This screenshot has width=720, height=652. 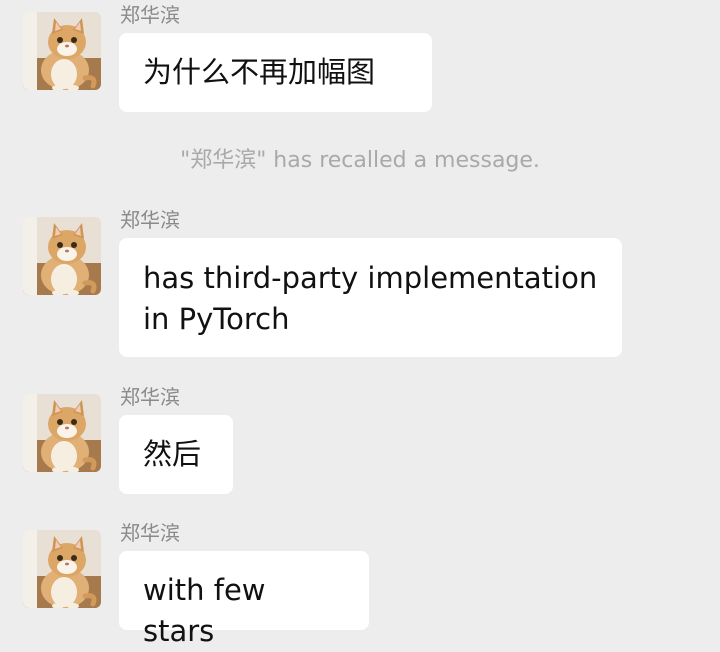 I want to click on recall-notice-text: "郑华滨" has recalled a message., so click(x=360, y=160).